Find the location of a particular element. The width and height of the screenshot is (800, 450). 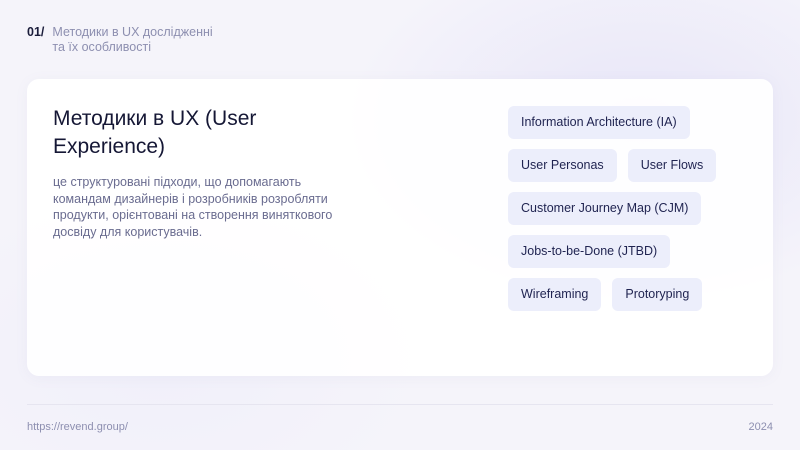

tag-row: Jobs-to-be-Done (JTBD) is located at coordinates (628, 251).